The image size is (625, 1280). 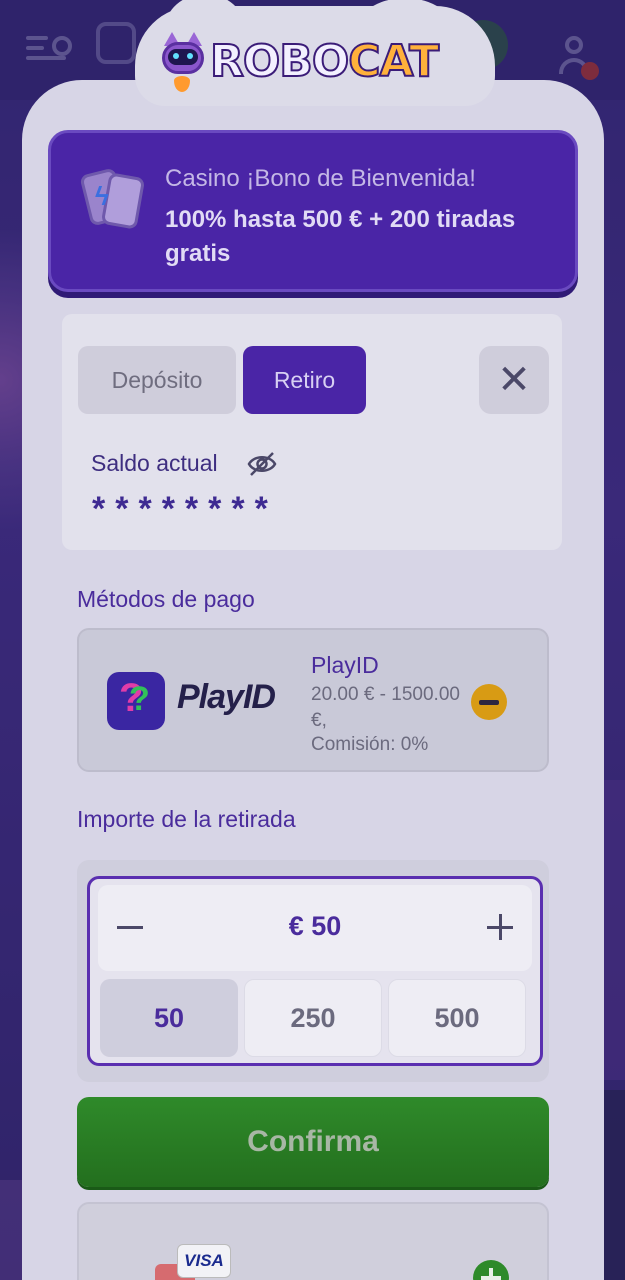 What do you see at coordinates (313, 1142) in the screenshot?
I see `confirm-button: Confirma` at bounding box center [313, 1142].